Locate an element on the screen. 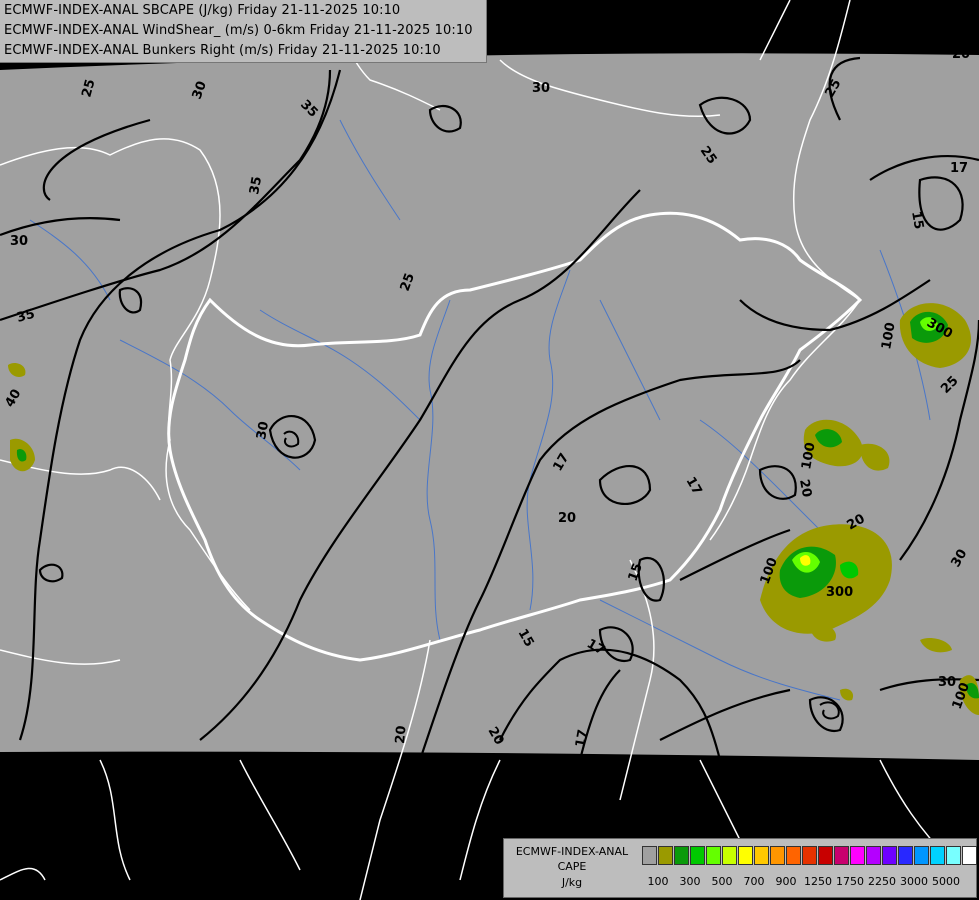  legend-swatches is located at coordinates (810, 855).